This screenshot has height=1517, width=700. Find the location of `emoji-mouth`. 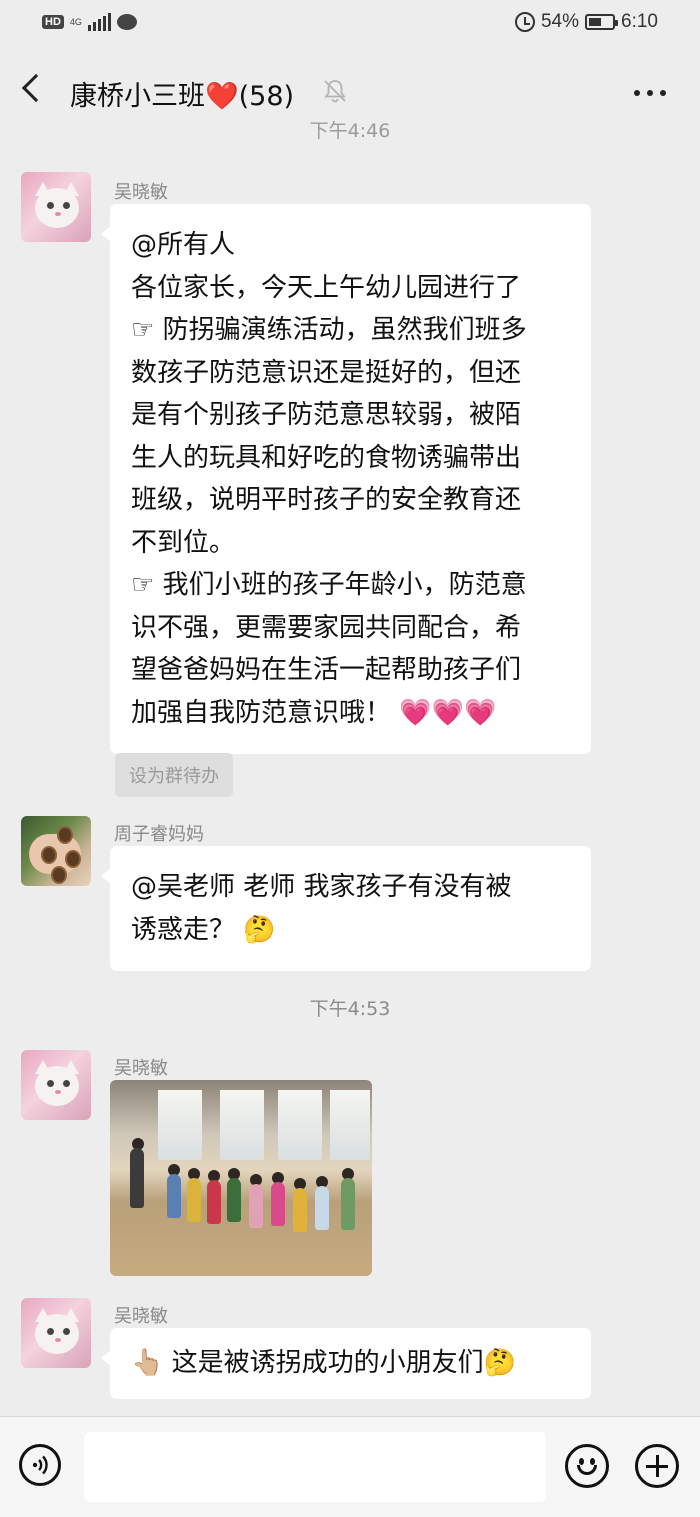

emoji-mouth is located at coordinates (587, 1470).